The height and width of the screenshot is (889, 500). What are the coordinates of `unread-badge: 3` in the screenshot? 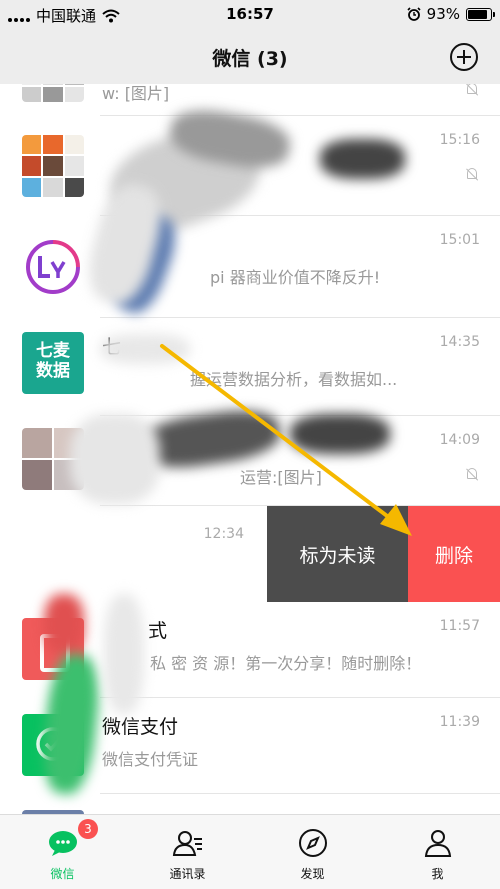 It's located at (88, 829).